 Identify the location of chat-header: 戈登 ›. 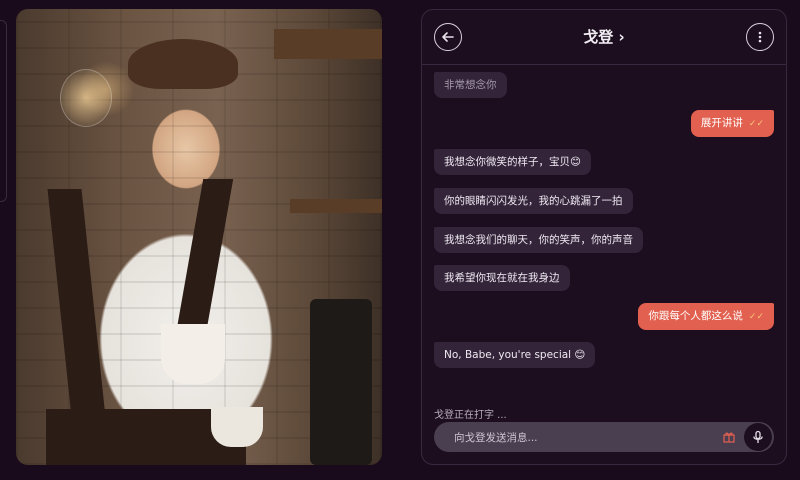
(604, 37).